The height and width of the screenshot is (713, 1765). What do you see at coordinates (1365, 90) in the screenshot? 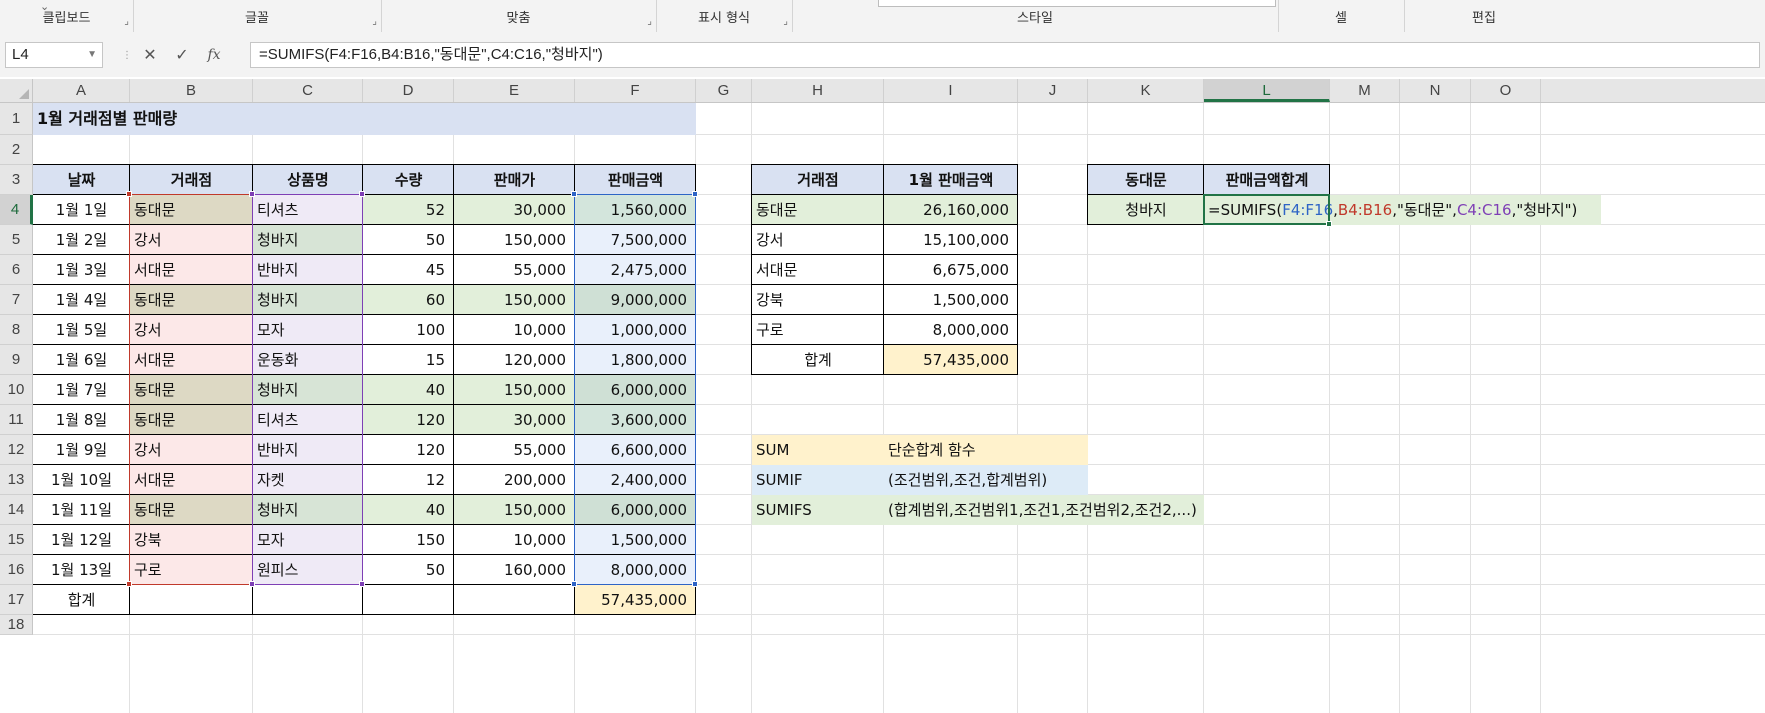
I see `column-header-m: M` at bounding box center [1365, 90].